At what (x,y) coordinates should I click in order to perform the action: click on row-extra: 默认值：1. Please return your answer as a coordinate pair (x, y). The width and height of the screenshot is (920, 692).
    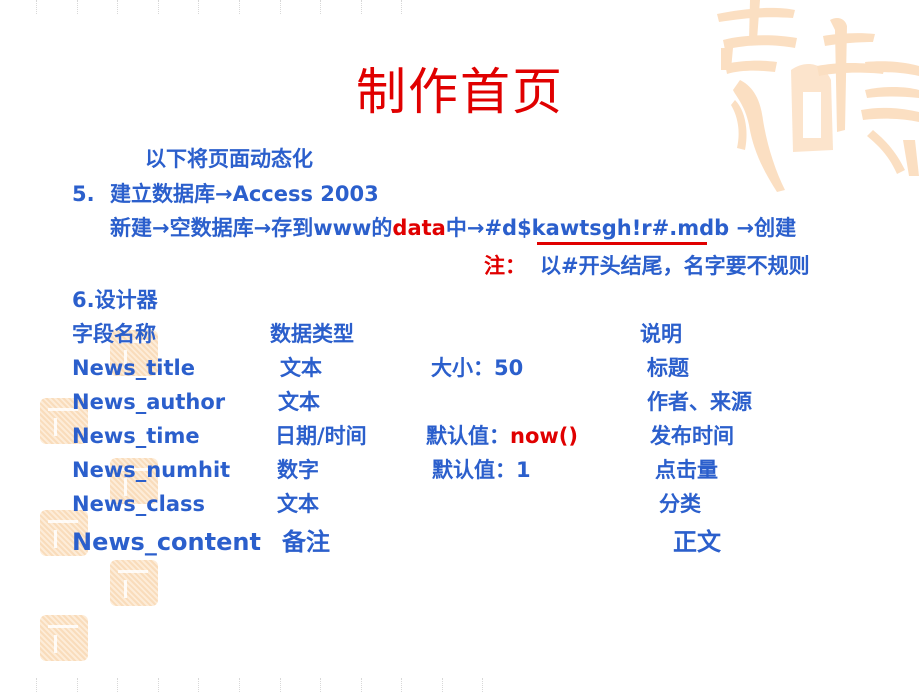
    Looking at the image, I should click on (481, 470).